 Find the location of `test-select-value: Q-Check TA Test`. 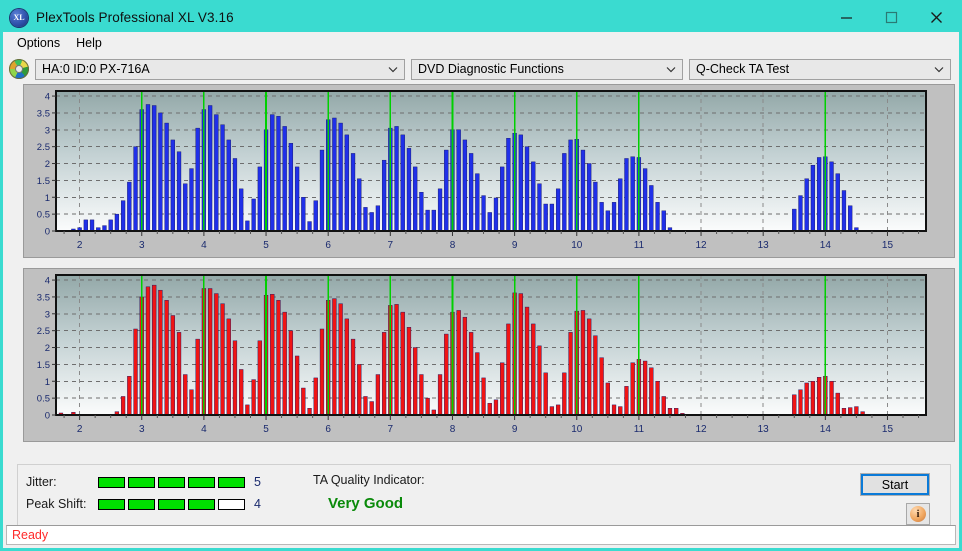

test-select-value: Q-Check TA Test is located at coordinates (743, 69).